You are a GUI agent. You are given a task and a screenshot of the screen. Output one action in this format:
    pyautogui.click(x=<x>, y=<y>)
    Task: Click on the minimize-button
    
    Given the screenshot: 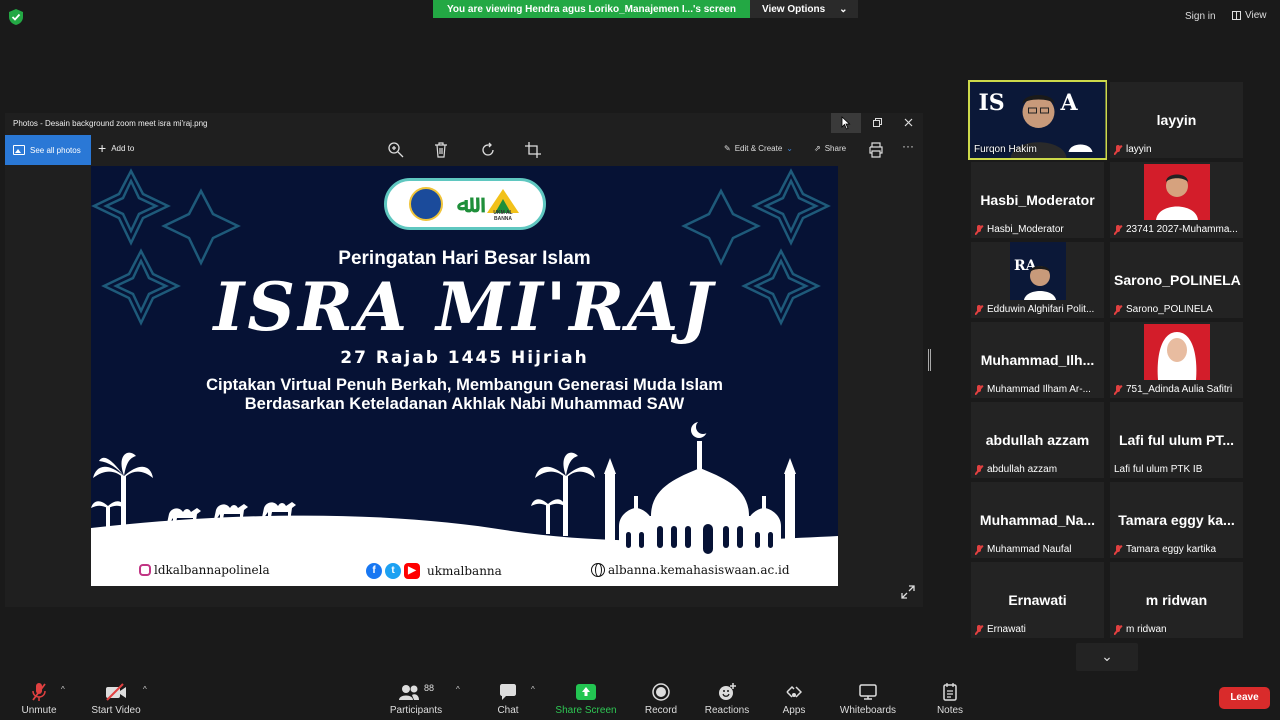 What is the action you would take?
    pyautogui.click(x=846, y=123)
    